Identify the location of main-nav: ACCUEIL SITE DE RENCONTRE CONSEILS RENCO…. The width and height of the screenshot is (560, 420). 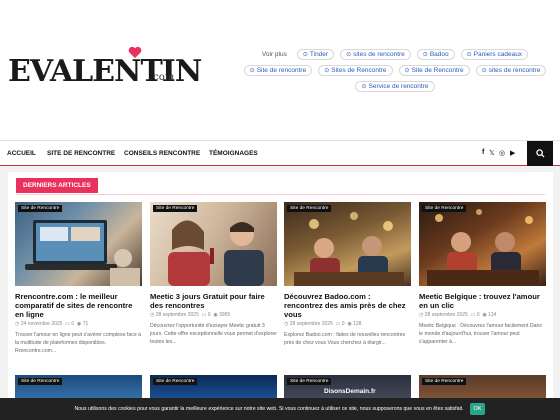
(280, 153).